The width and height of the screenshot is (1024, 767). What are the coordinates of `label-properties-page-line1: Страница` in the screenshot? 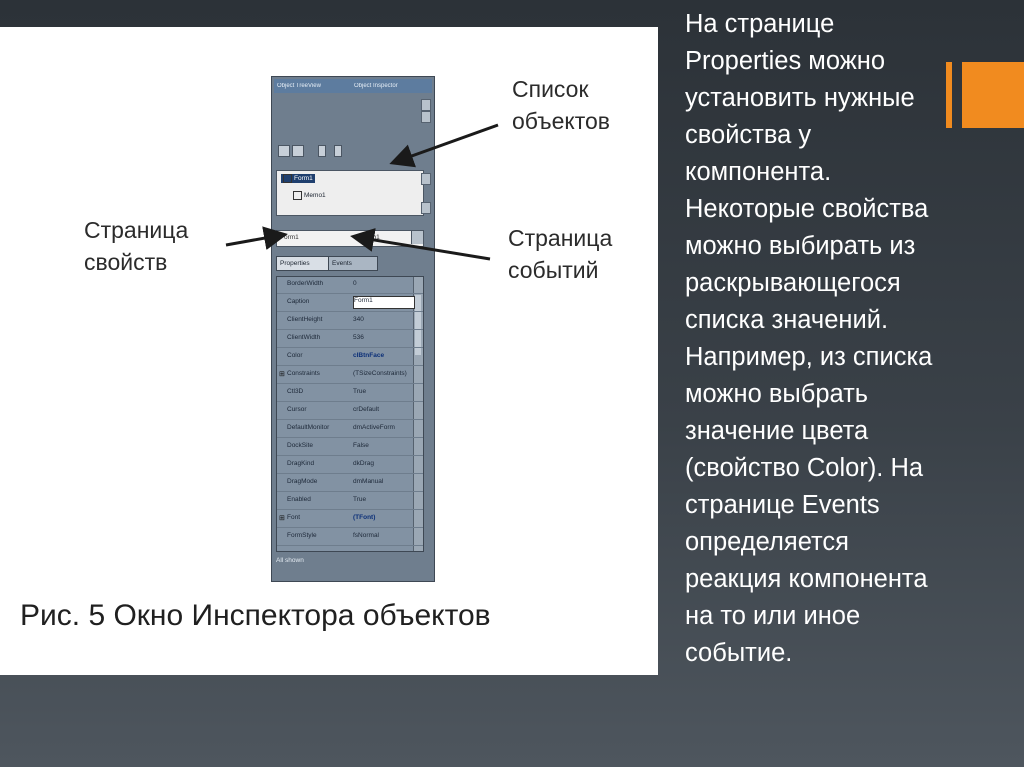 It's located at (136, 230).